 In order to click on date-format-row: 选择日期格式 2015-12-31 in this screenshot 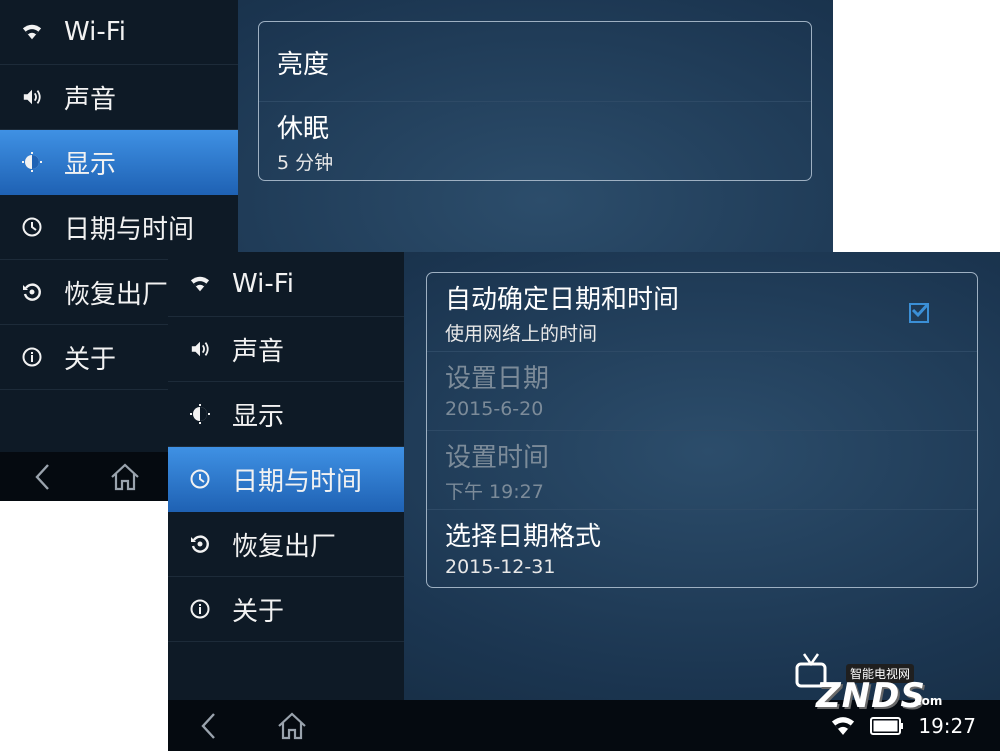, I will do `click(702, 548)`.